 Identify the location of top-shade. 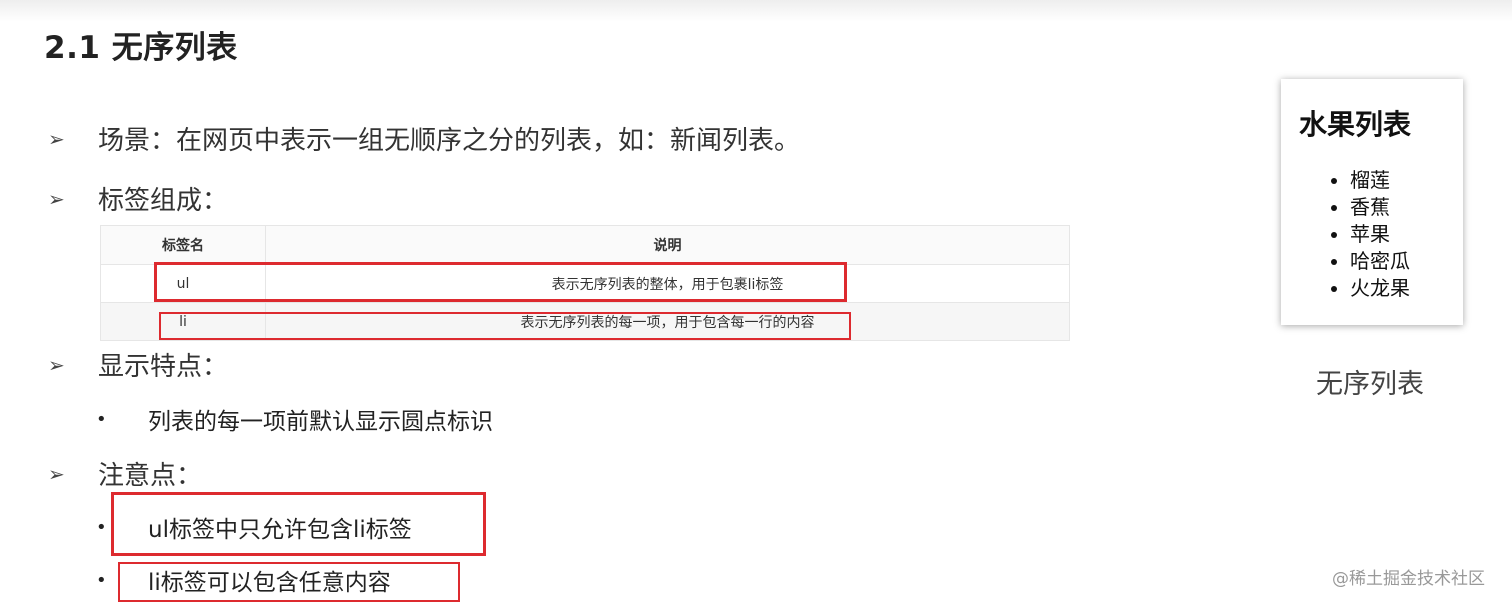
(756, 11).